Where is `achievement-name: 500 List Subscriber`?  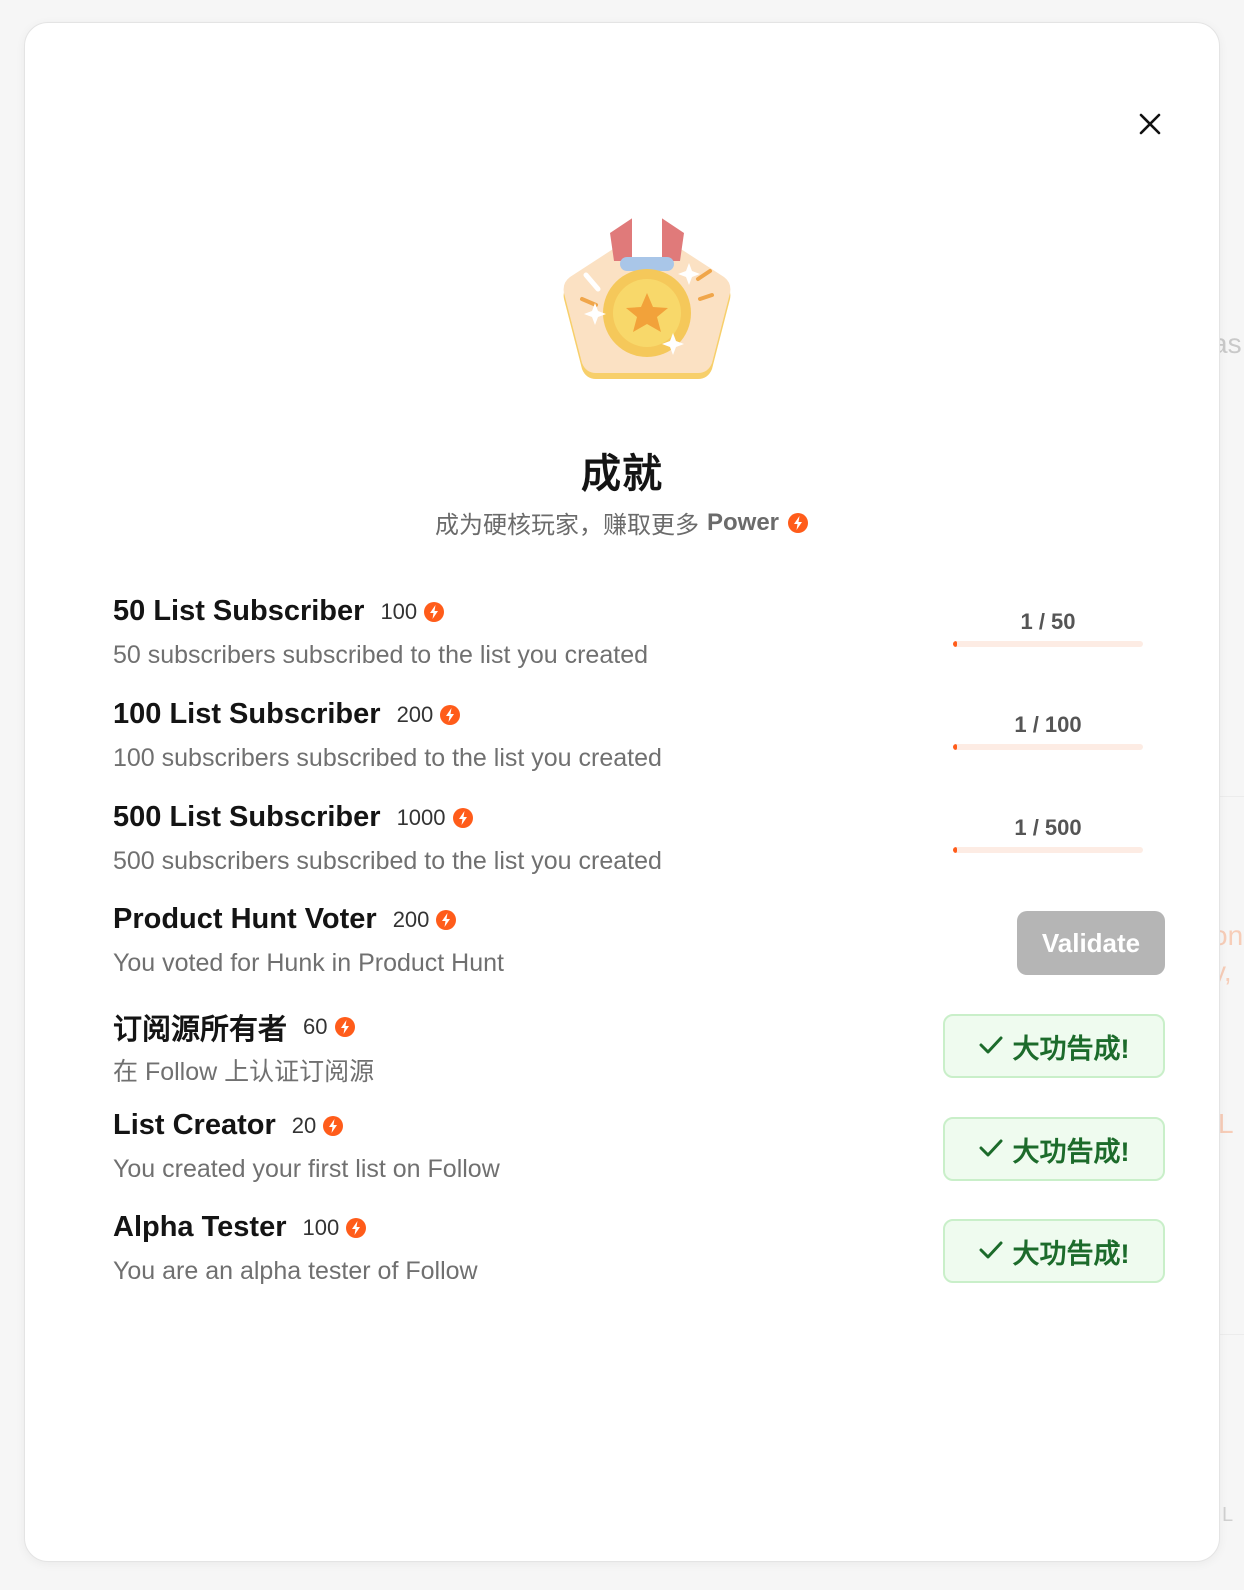
achievement-name: 500 List Subscriber is located at coordinates (247, 817).